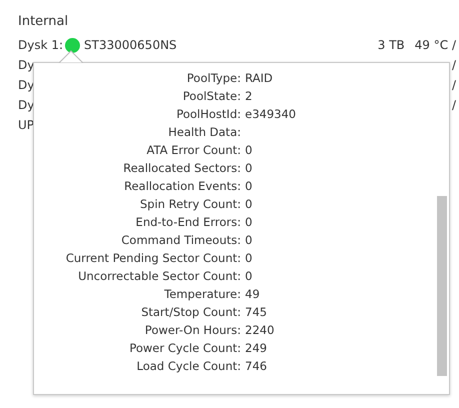  I want to click on field-label: End-to-End Errors:, so click(187, 222).